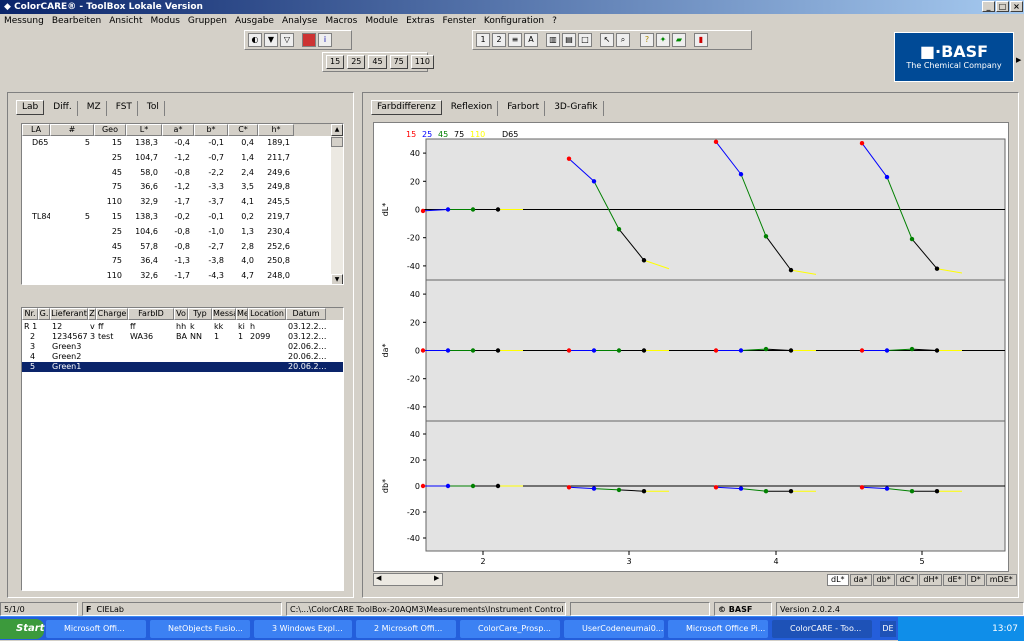 This screenshot has width=1024, height=641. Describe the element at coordinates (954, 580) in the screenshot. I see `diff-tab-5: dE*` at that location.